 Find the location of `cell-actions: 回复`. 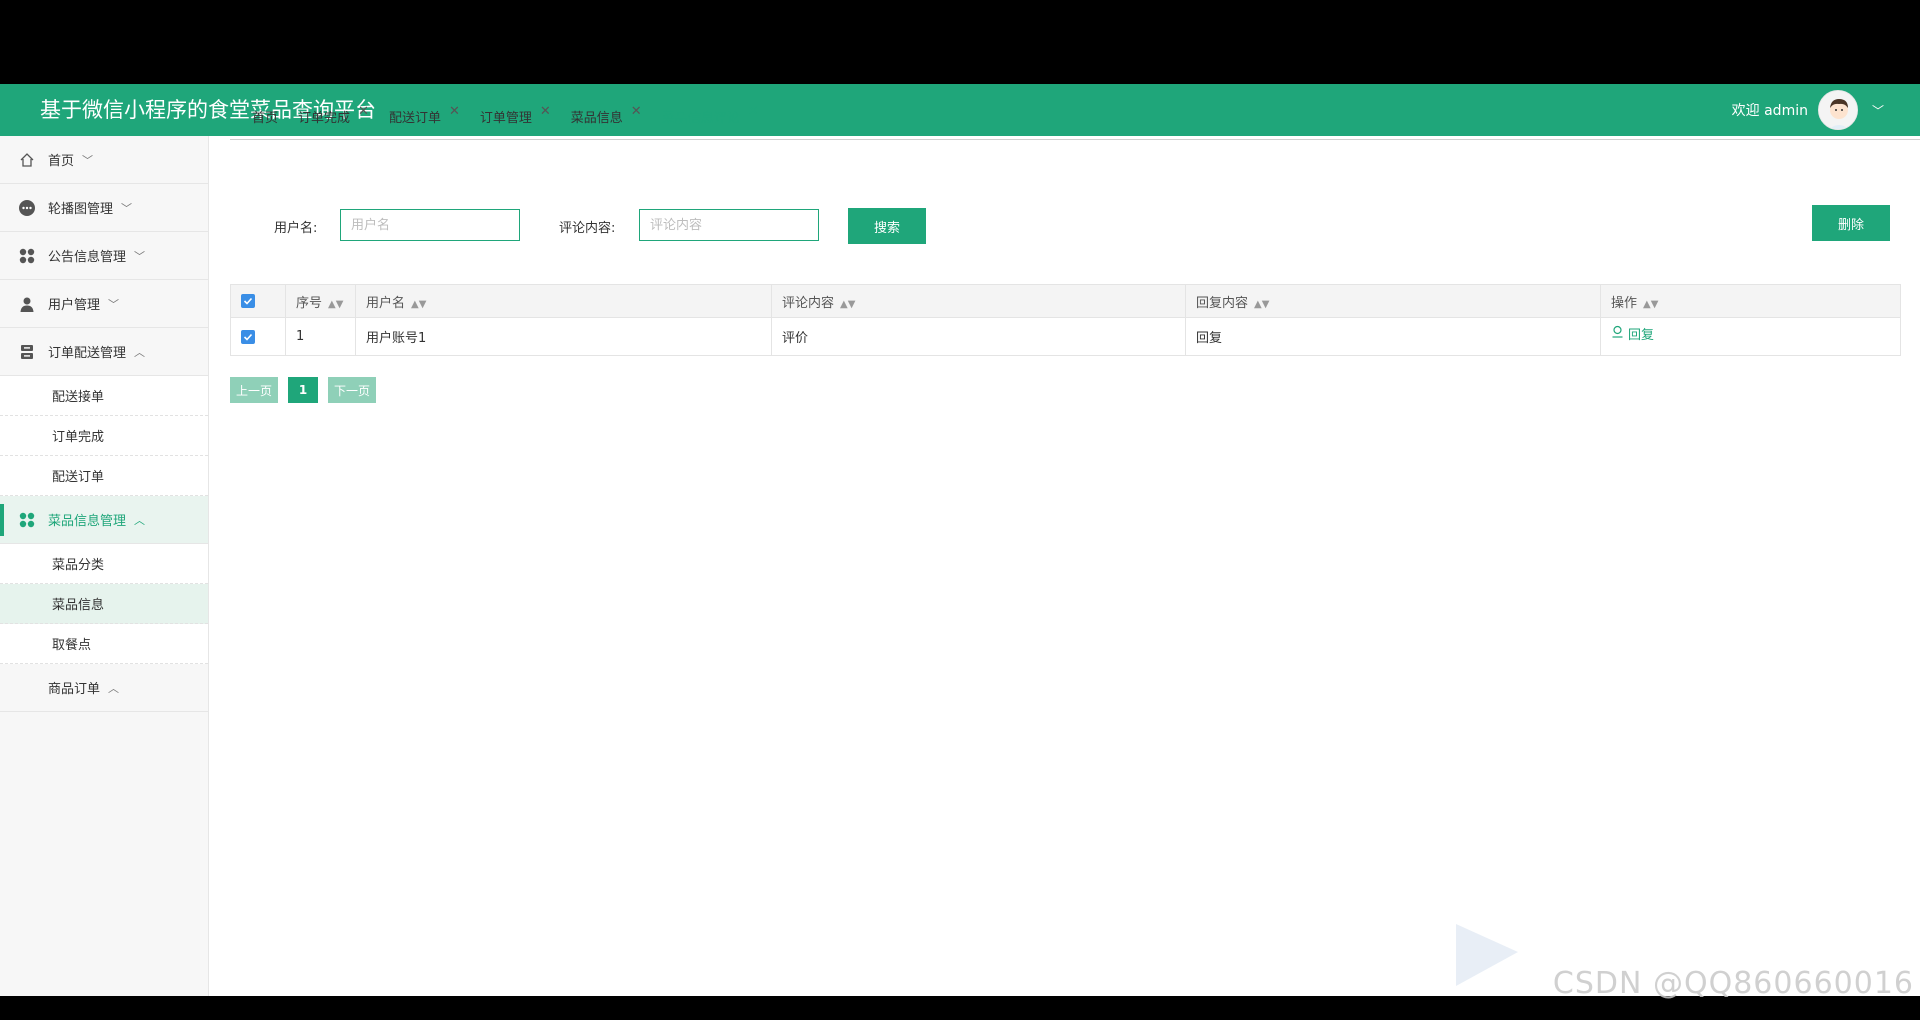

cell-actions: 回复 is located at coordinates (1750, 336).